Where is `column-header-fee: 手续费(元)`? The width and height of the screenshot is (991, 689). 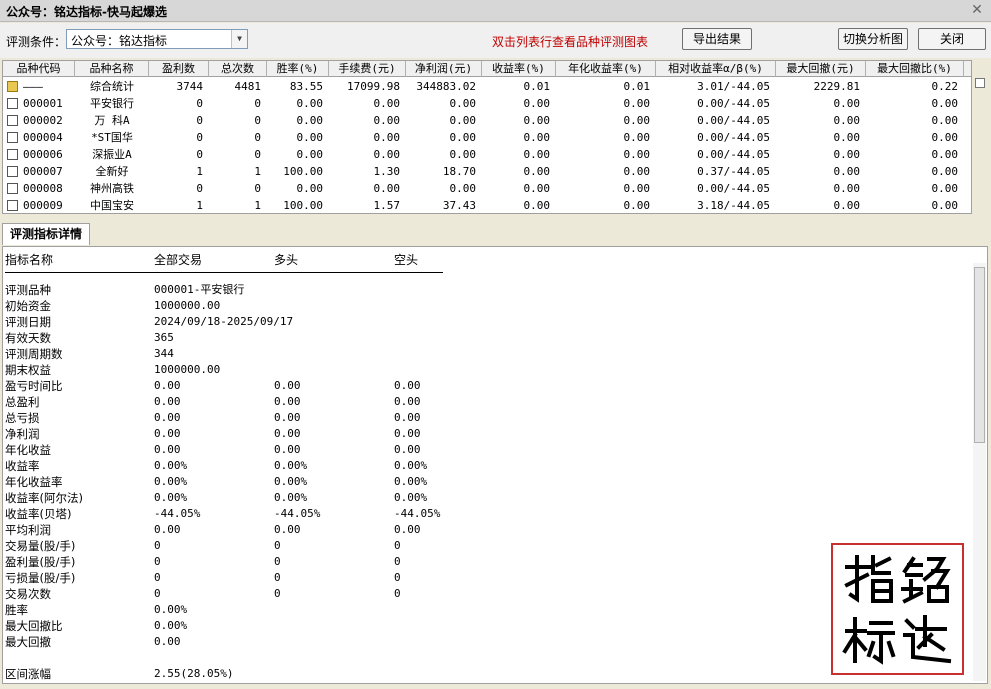 column-header-fee: 手续费(元) is located at coordinates (367, 69).